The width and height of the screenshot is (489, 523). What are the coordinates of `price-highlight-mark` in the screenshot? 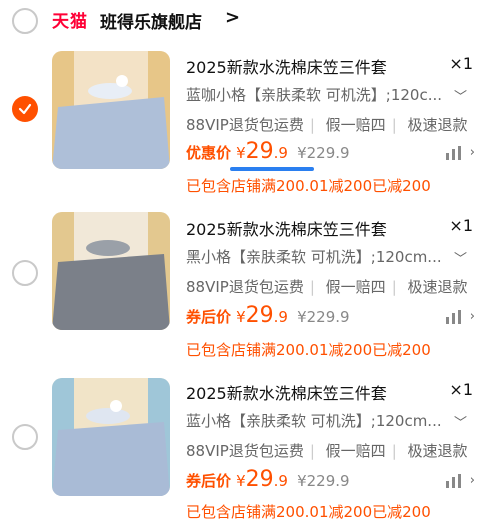 It's located at (272, 169).